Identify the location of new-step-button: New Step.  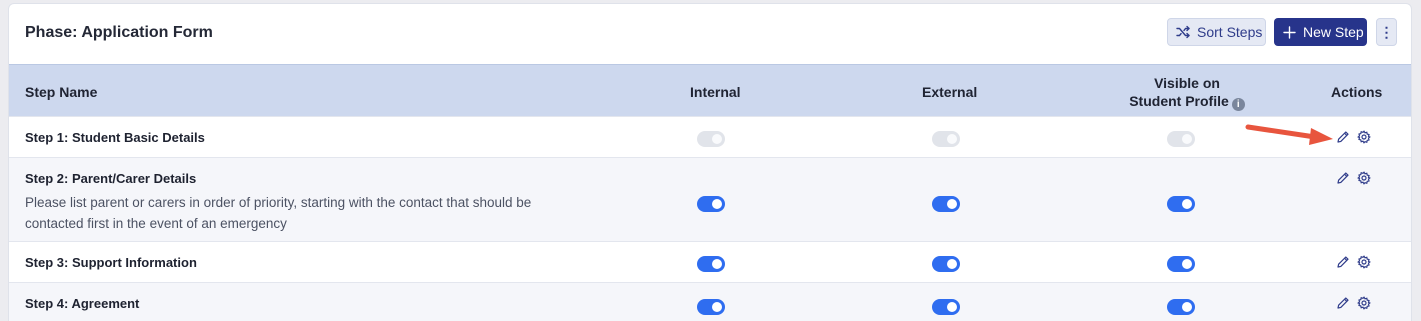
(1320, 32).